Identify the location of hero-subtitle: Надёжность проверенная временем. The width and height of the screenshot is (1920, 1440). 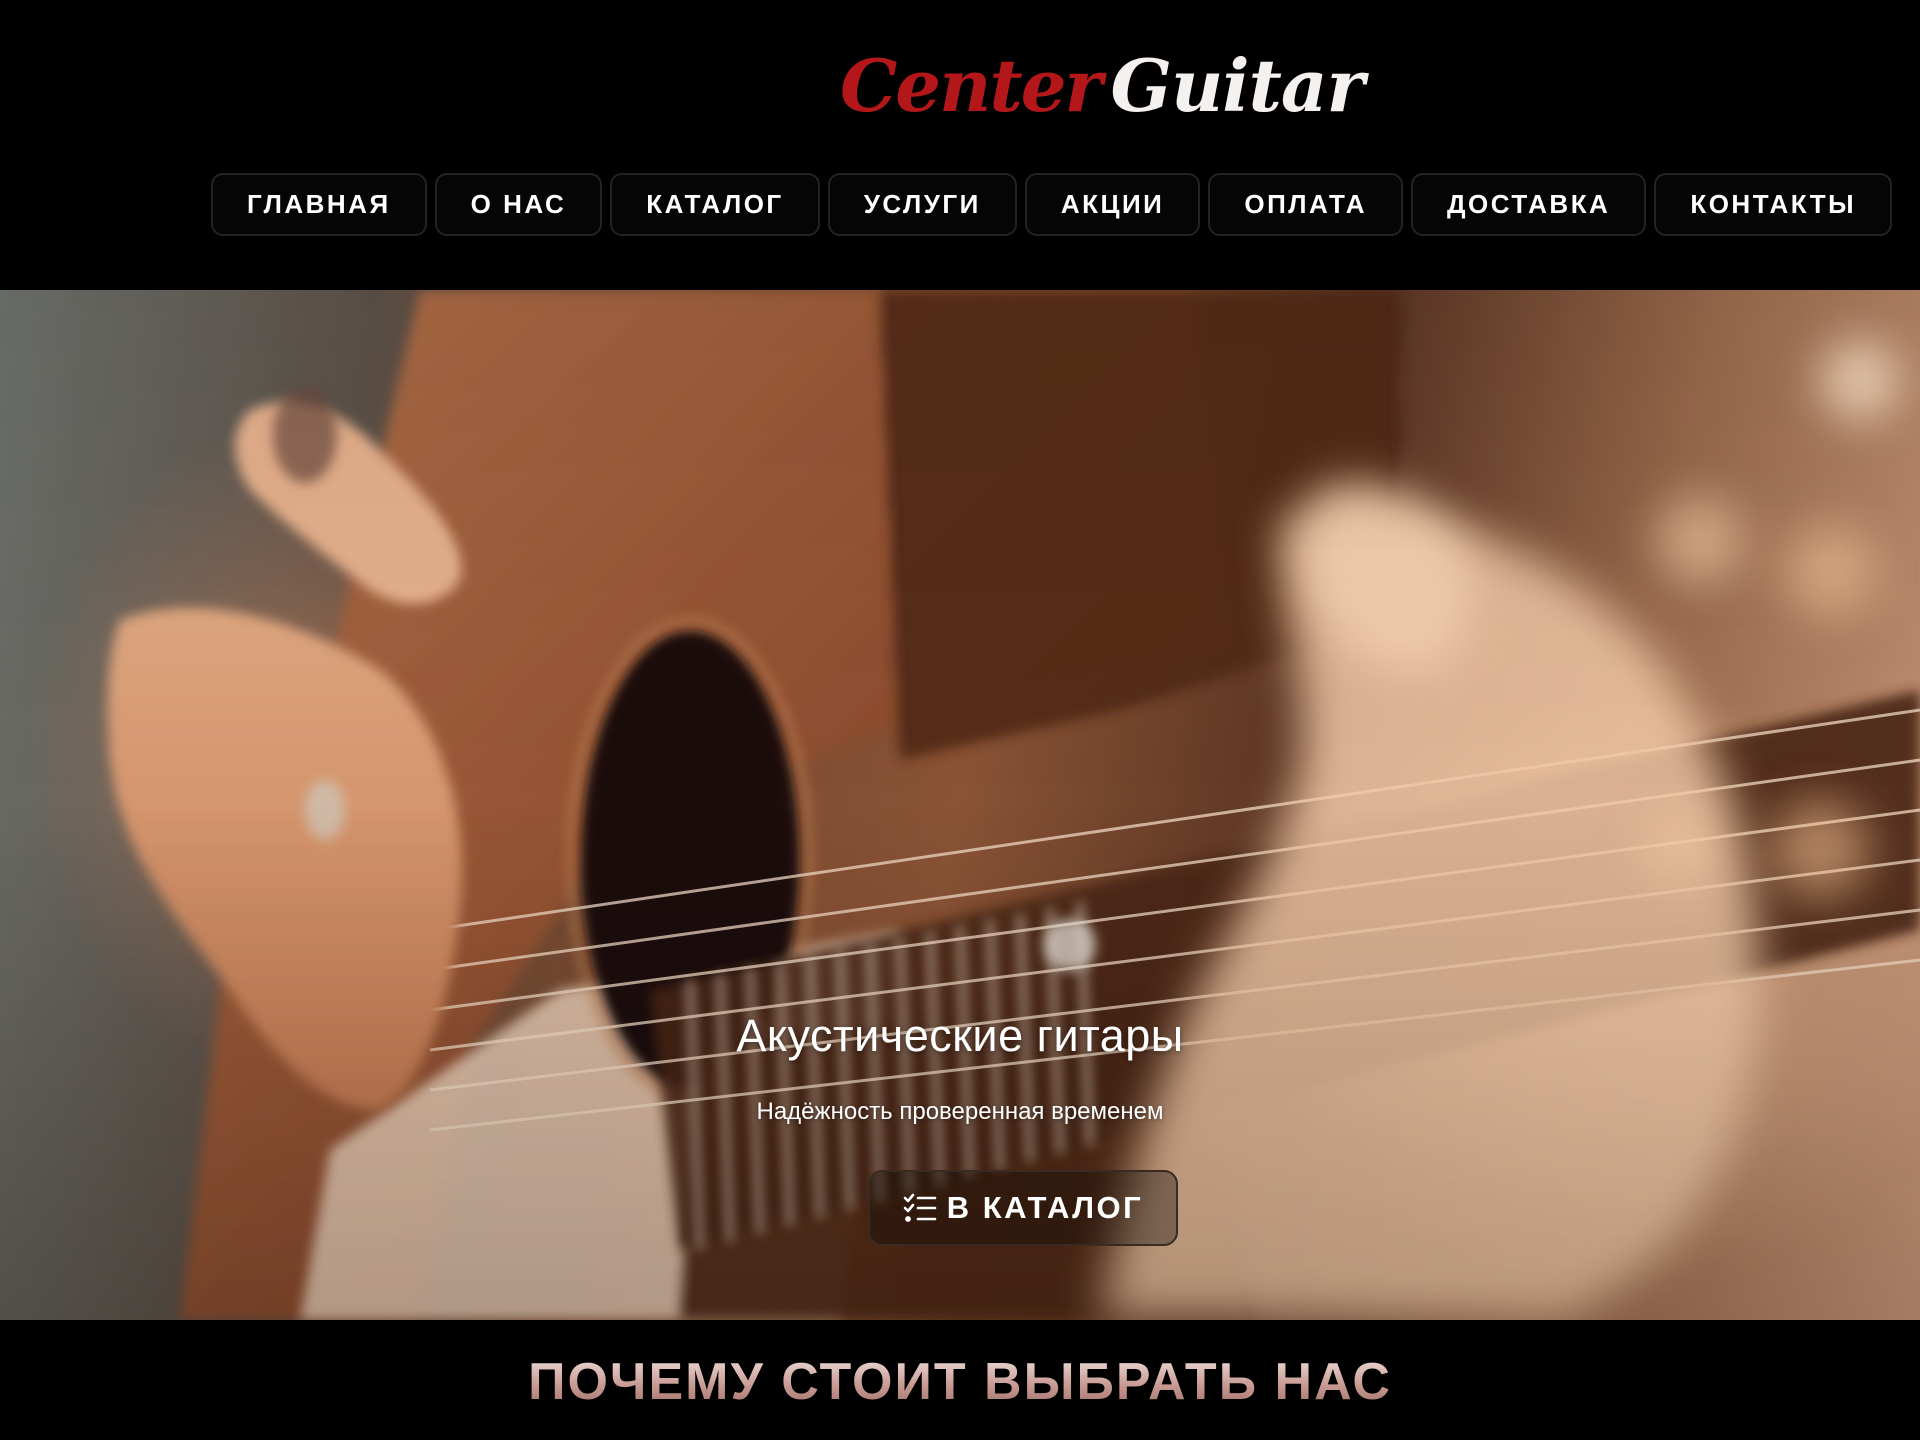
(960, 1111).